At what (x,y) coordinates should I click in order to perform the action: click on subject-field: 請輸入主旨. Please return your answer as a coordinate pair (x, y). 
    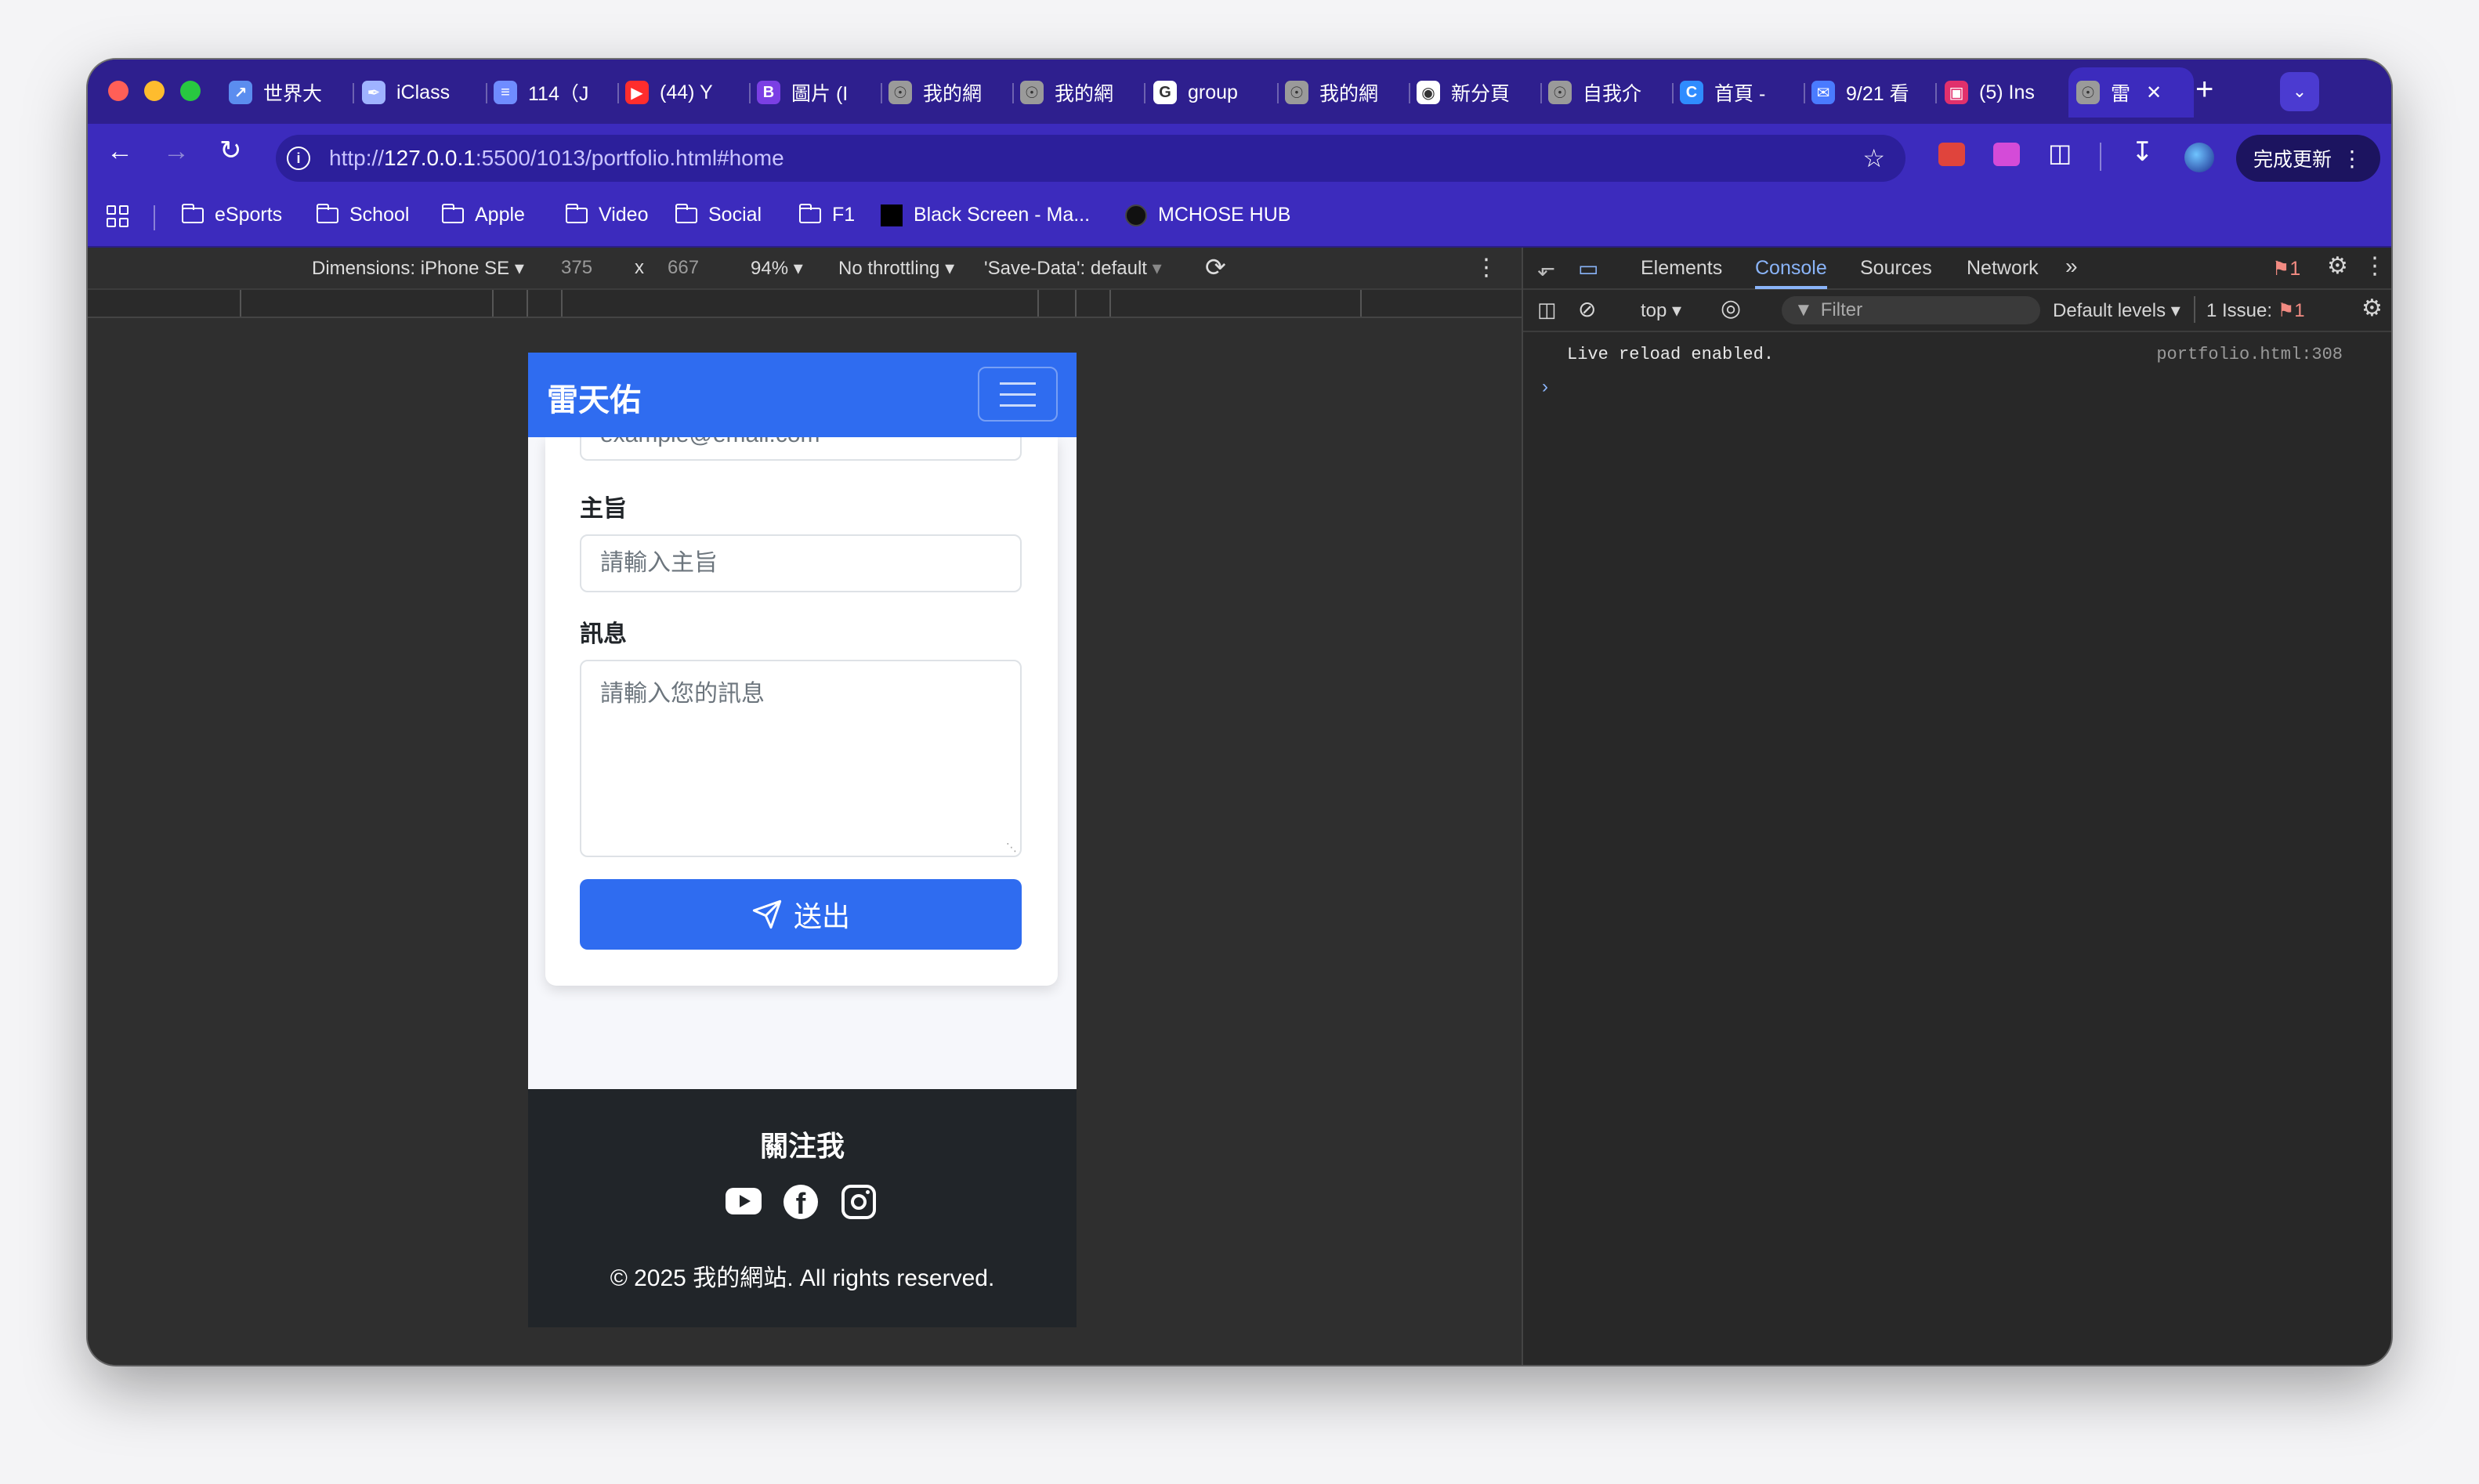
    Looking at the image, I should click on (801, 563).